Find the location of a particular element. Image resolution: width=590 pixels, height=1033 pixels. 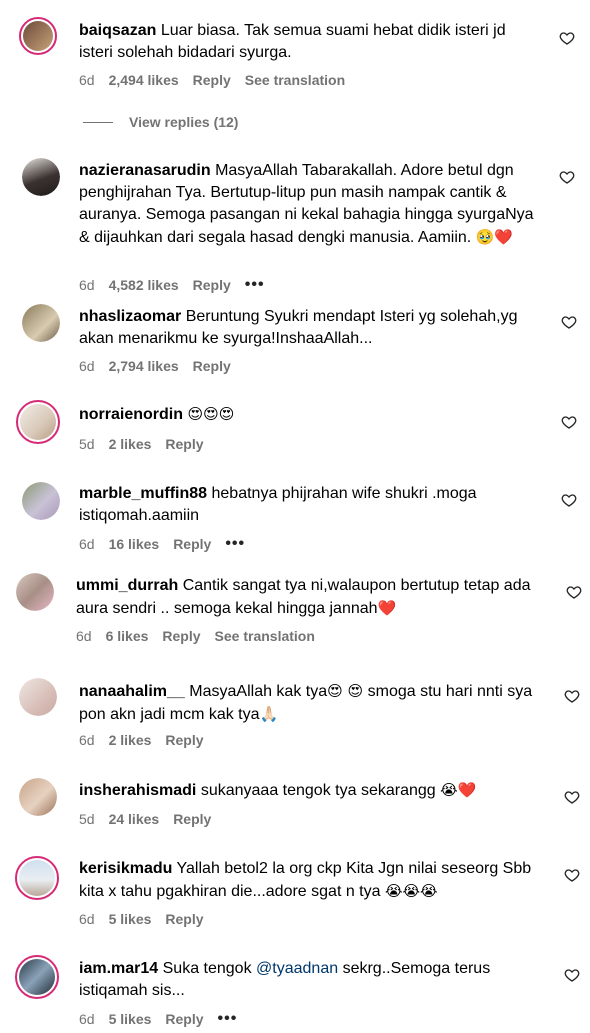

emoji: 😍 😍 is located at coordinates (345, 691).